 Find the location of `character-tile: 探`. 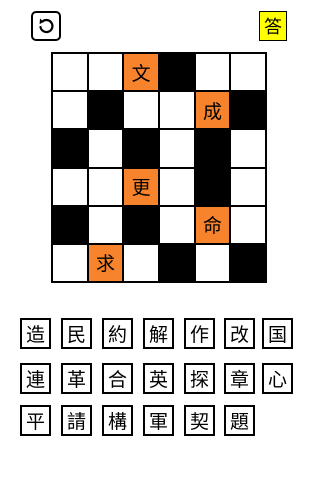

character-tile: 探 is located at coordinates (199, 378).